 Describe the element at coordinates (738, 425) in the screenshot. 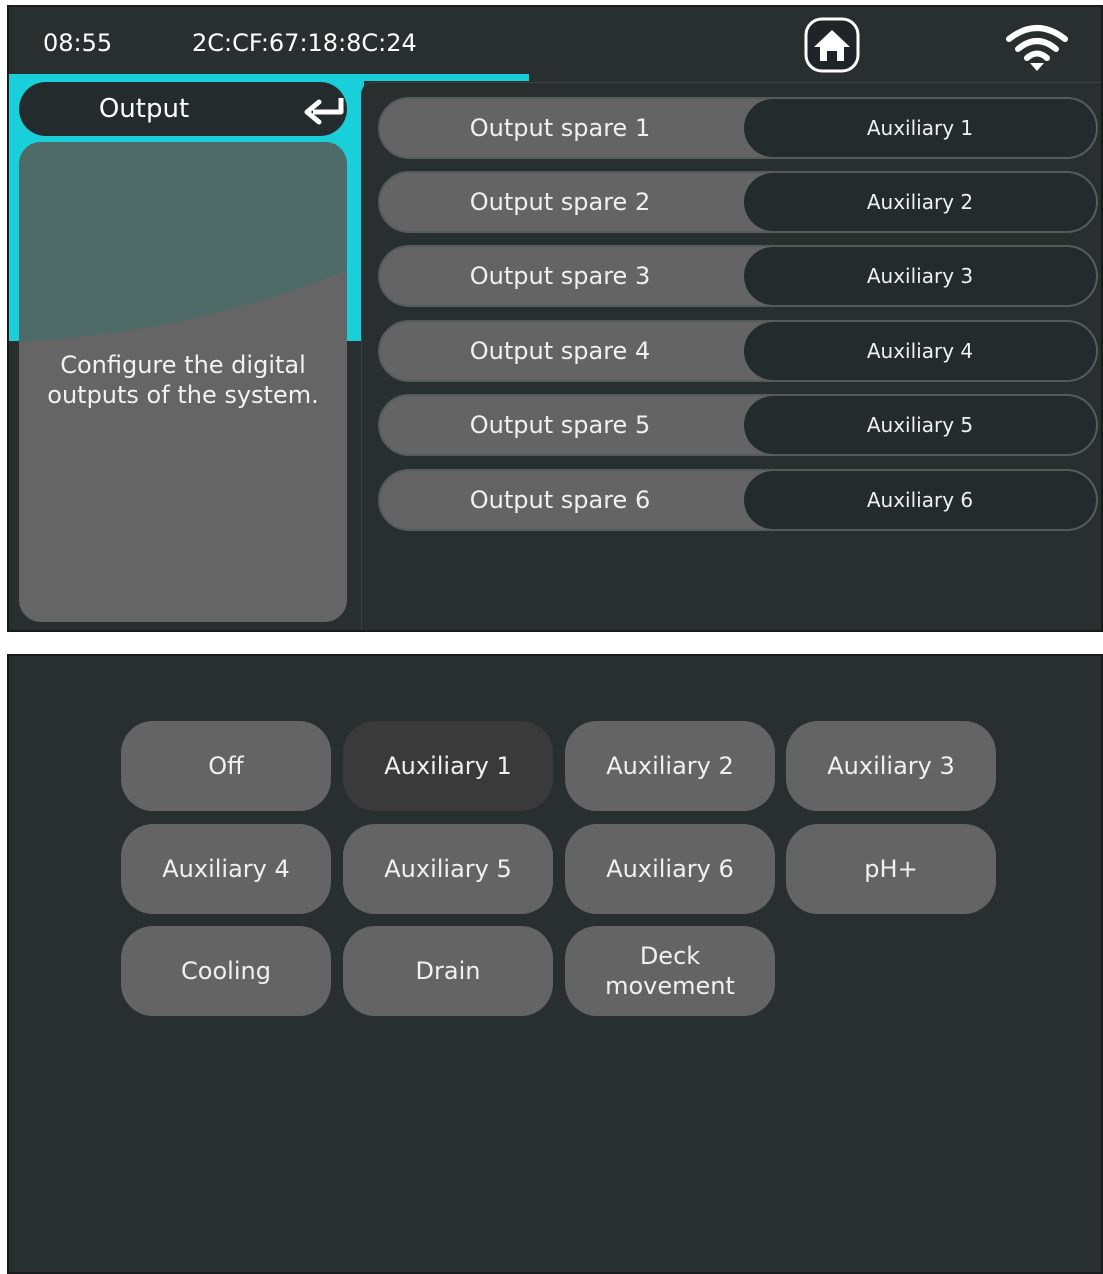

I see `output-row-5: Output spare 5 Auxiliary 5` at that location.